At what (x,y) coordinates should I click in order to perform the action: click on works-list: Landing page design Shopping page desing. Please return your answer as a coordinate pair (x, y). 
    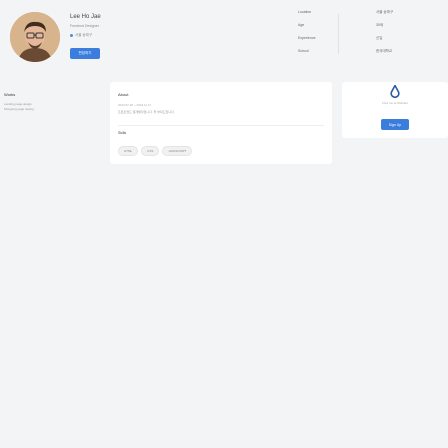
    Looking at the image, I should click on (19, 107).